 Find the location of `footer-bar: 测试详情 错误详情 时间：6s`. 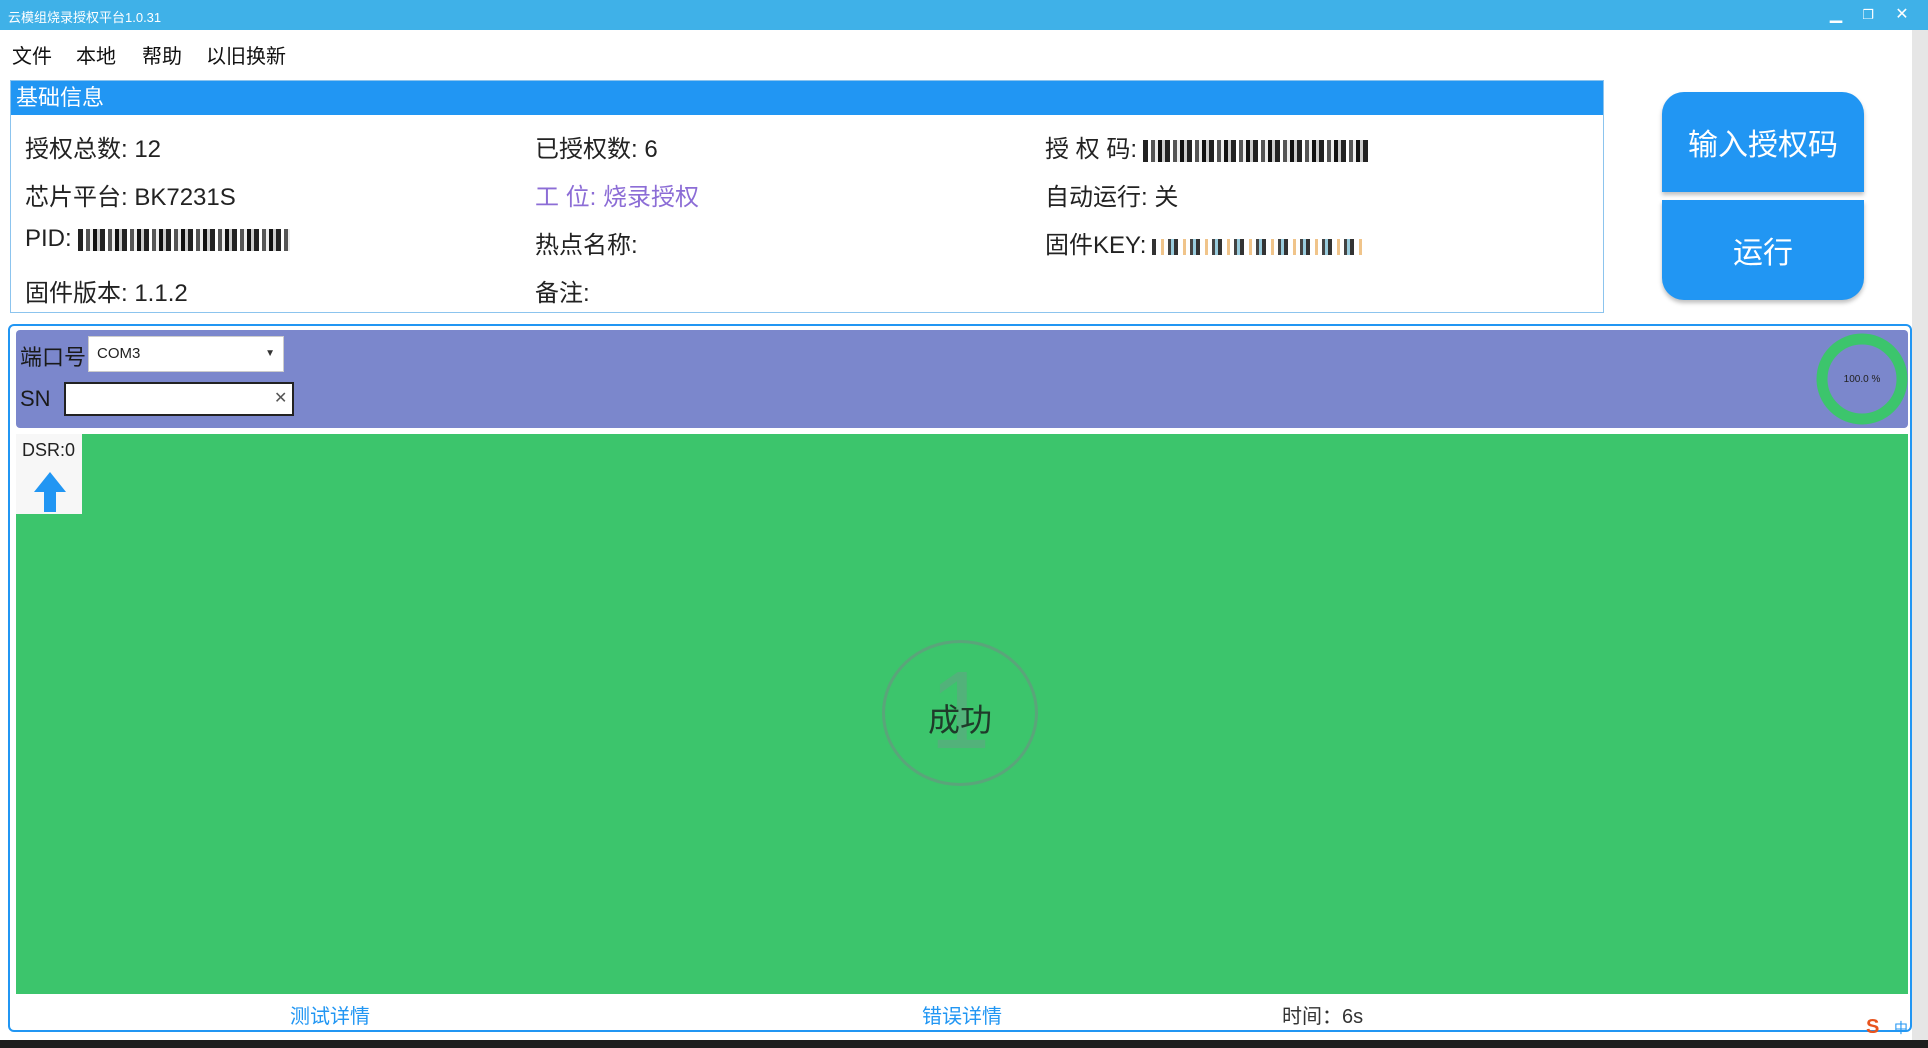

footer-bar: 测试详情 错误详情 时间：6s is located at coordinates (960, 1013).